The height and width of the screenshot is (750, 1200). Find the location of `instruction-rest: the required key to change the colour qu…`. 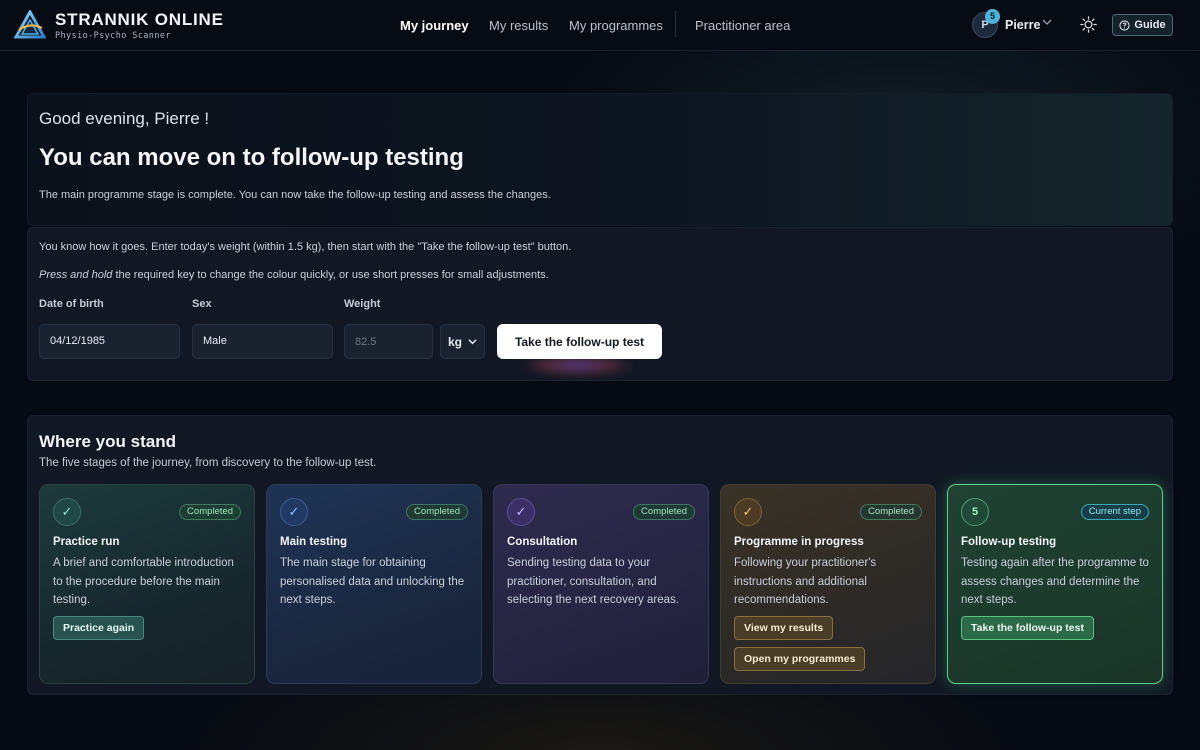

instruction-rest: the required key to change the colour qu… is located at coordinates (330, 275).